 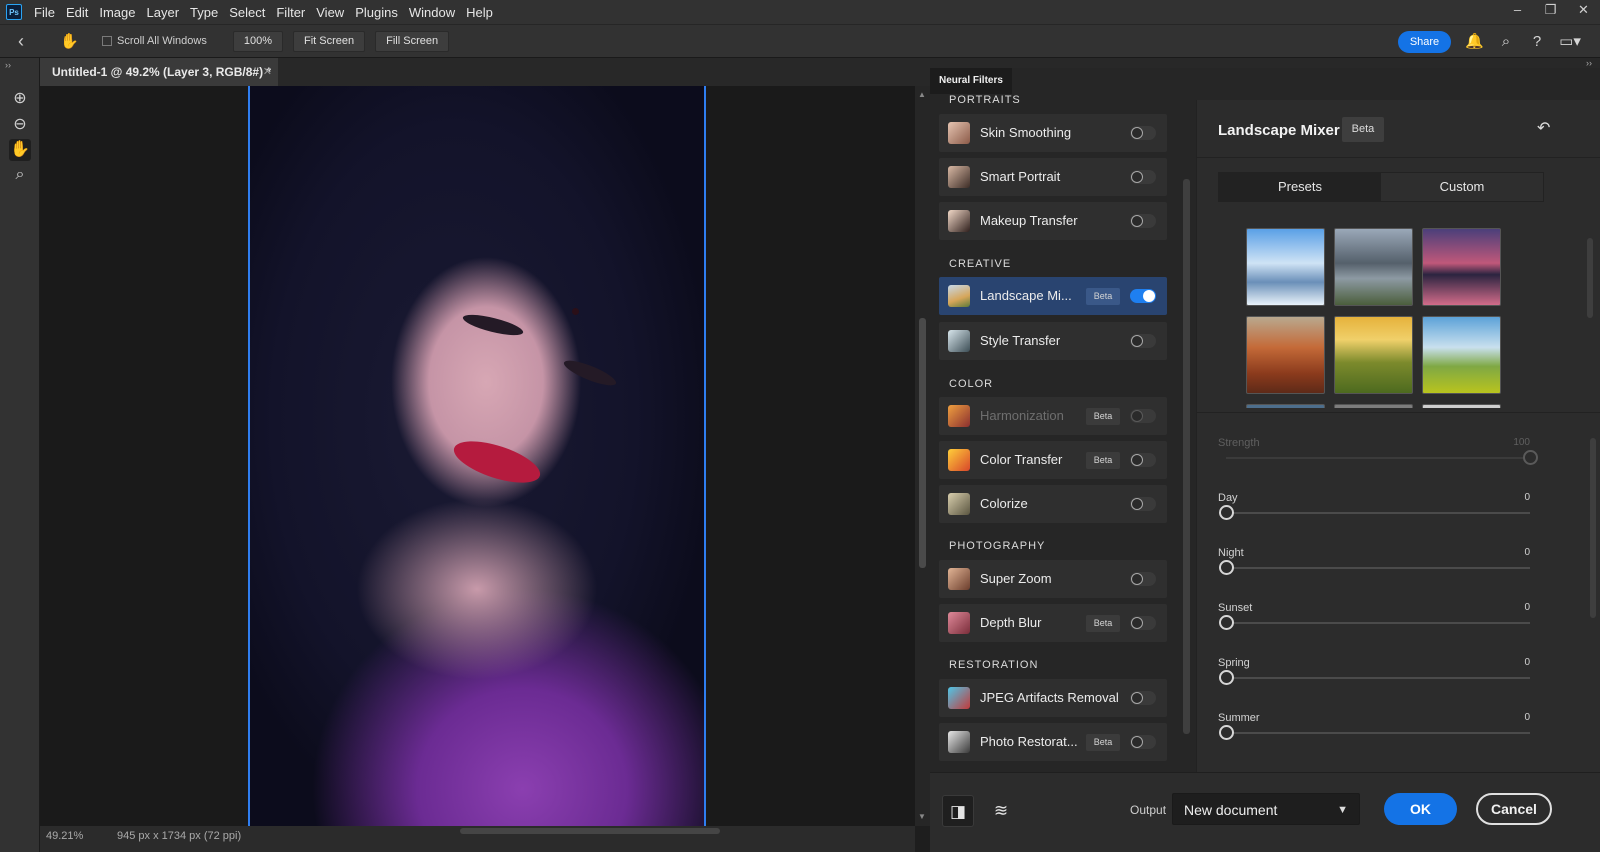 What do you see at coordinates (257, 41) in the screenshot?
I see `zoom-100-button: 100%` at bounding box center [257, 41].